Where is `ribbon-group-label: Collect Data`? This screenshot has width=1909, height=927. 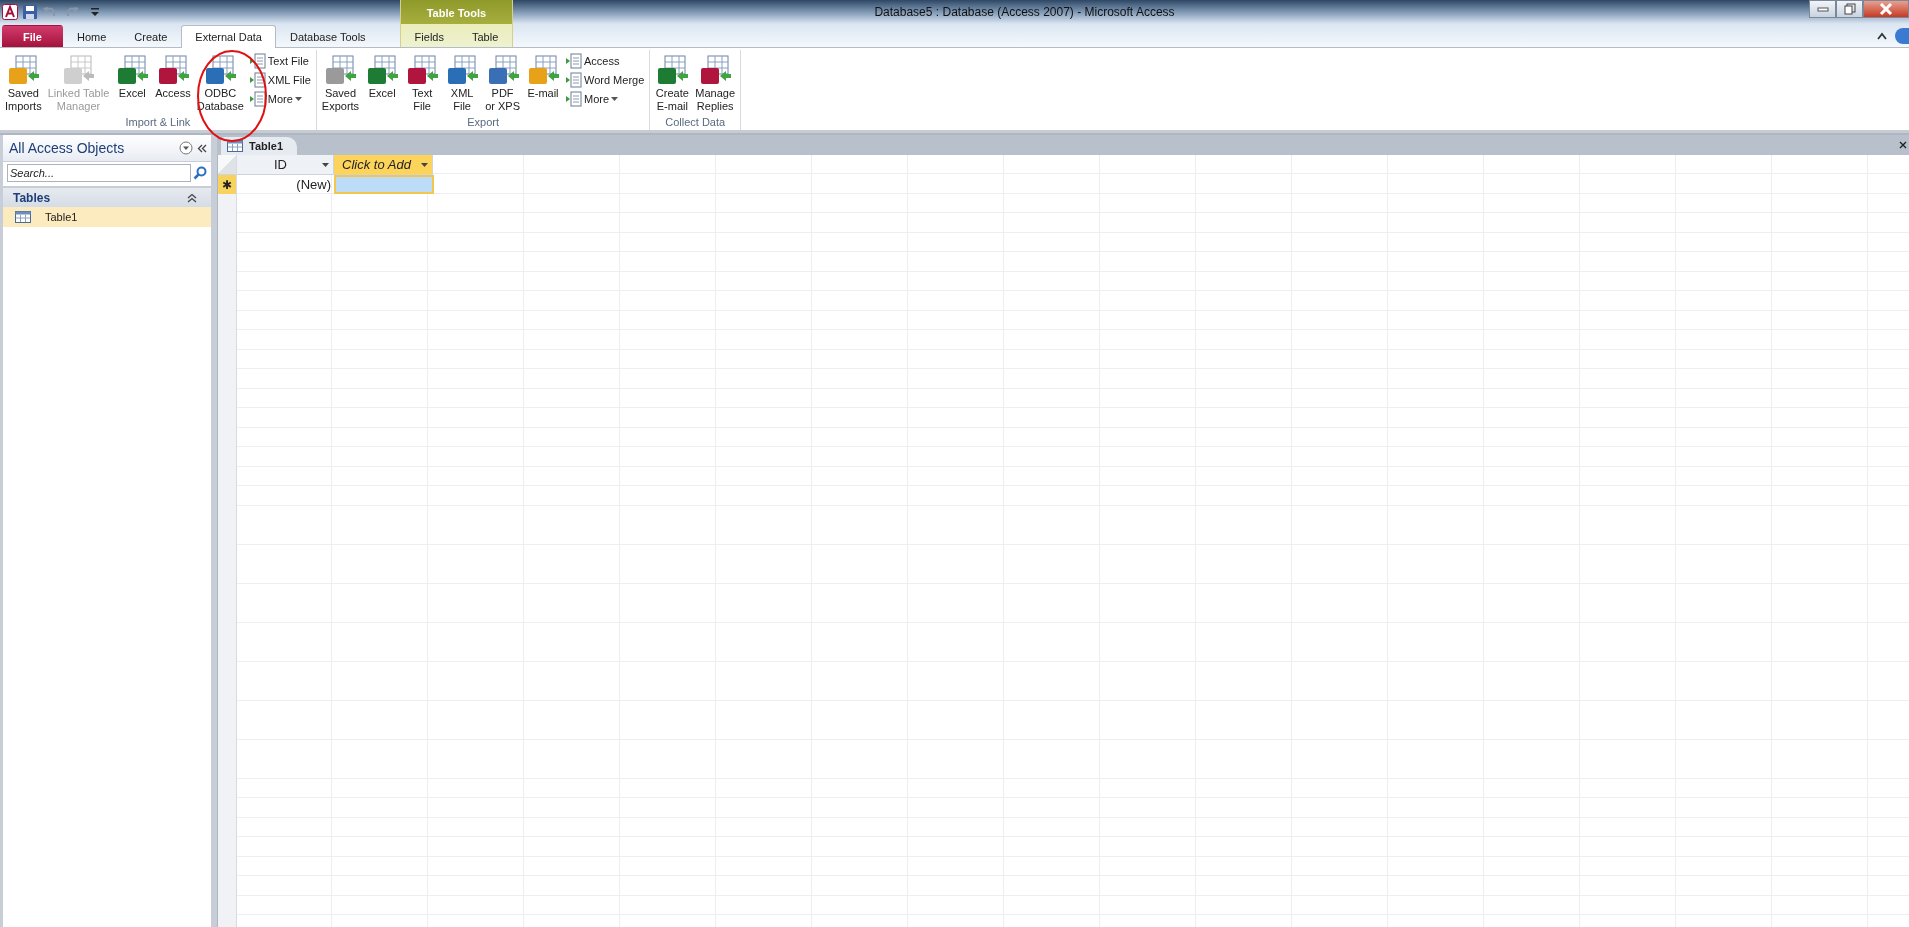 ribbon-group-label: Collect Data is located at coordinates (695, 122).